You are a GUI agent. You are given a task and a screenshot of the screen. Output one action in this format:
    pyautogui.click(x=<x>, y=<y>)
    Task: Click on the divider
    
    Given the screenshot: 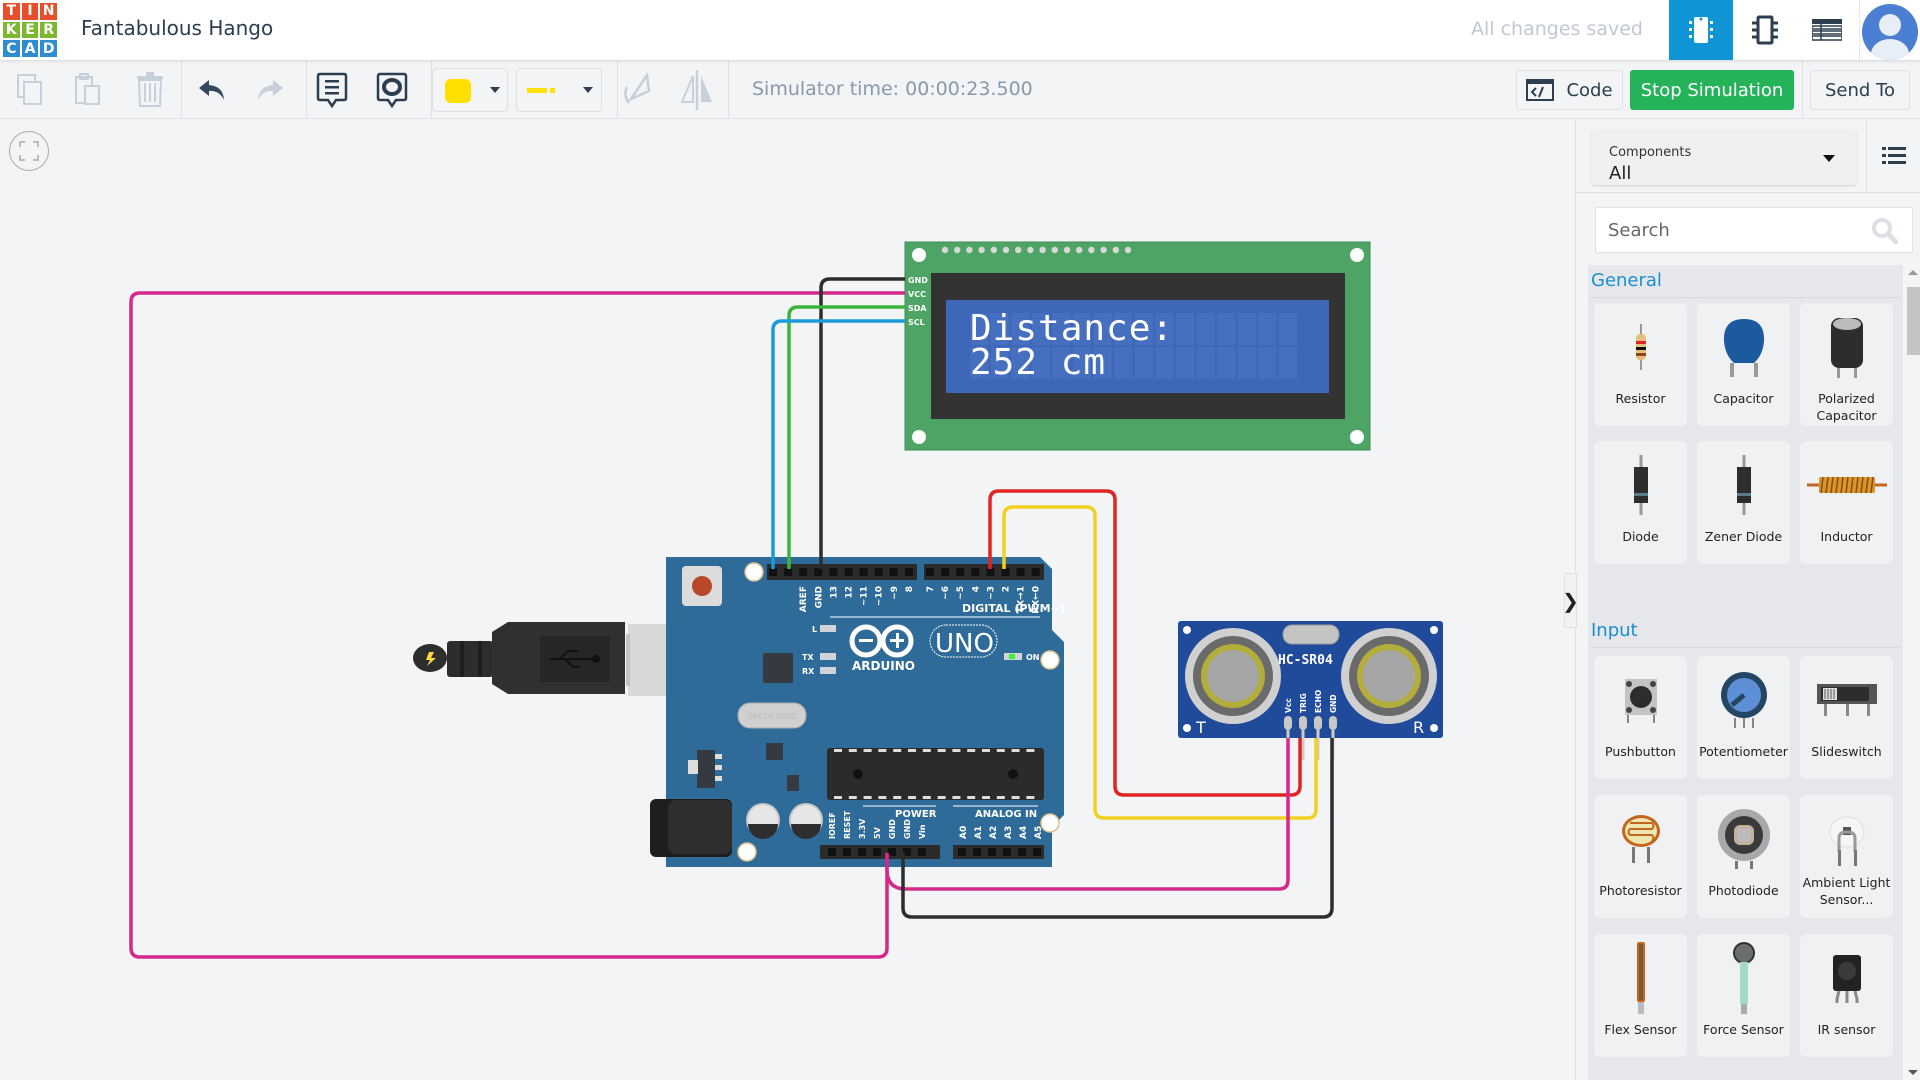 What is the action you would take?
    pyautogui.click(x=306, y=89)
    